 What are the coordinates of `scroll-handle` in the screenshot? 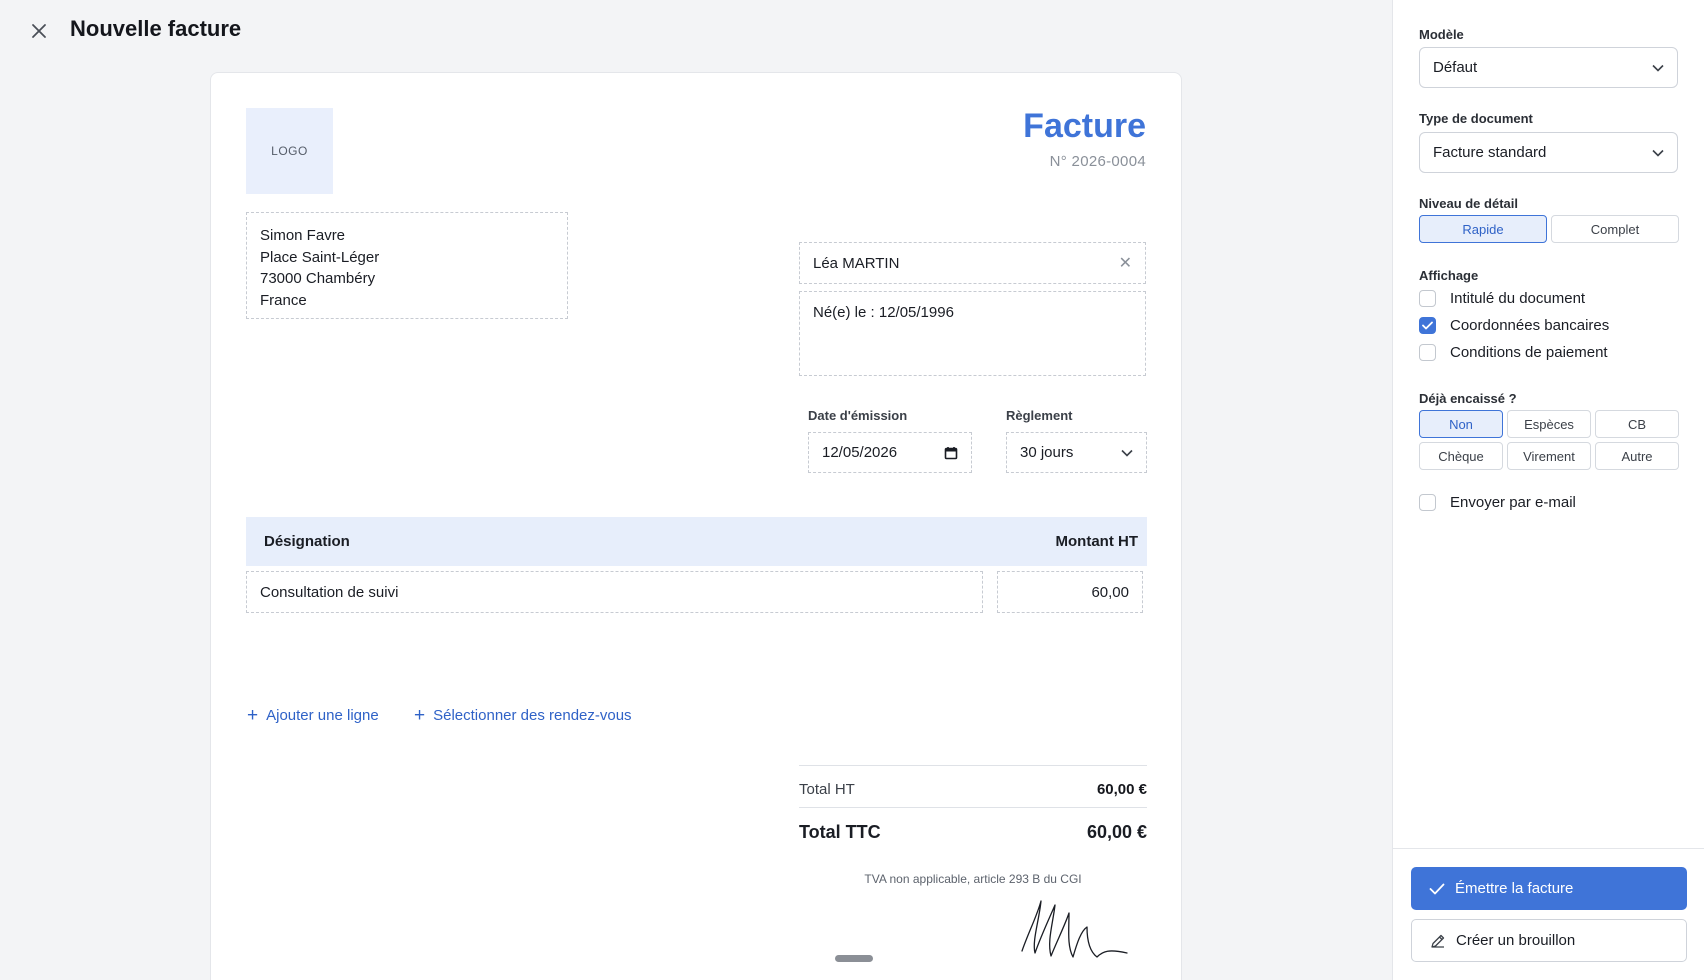 It's located at (854, 958).